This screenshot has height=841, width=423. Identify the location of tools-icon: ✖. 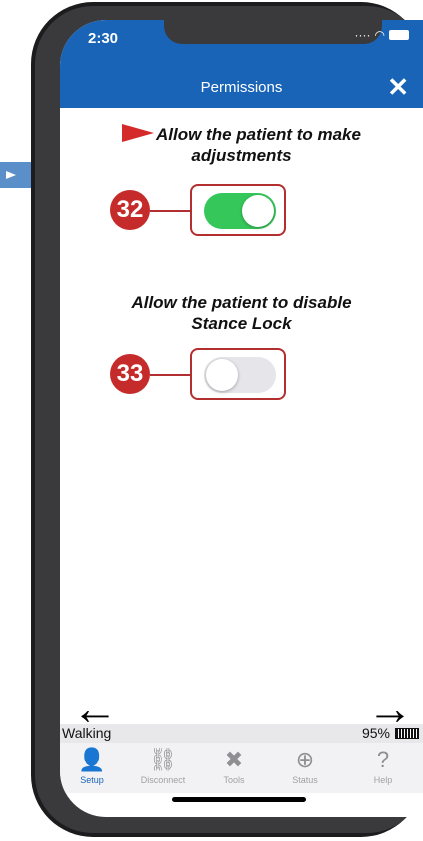
(234, 759).